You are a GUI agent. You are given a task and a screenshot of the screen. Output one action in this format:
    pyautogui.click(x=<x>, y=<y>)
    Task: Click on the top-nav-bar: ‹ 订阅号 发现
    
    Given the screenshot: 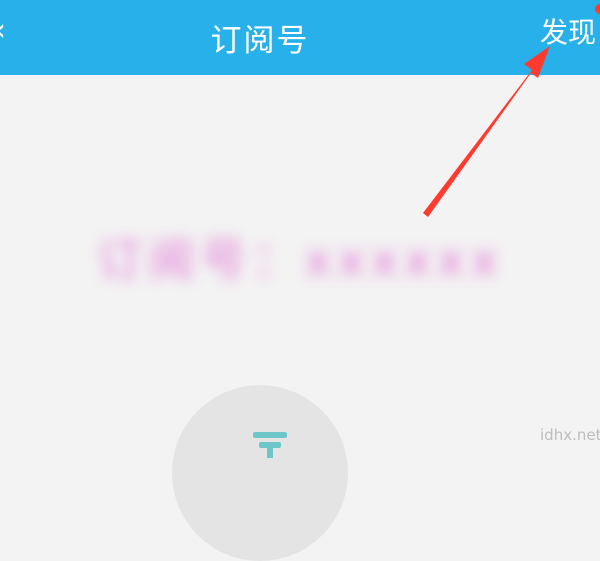 What is the action you would take?
    pyautogui.click(x=300, y=37)
    